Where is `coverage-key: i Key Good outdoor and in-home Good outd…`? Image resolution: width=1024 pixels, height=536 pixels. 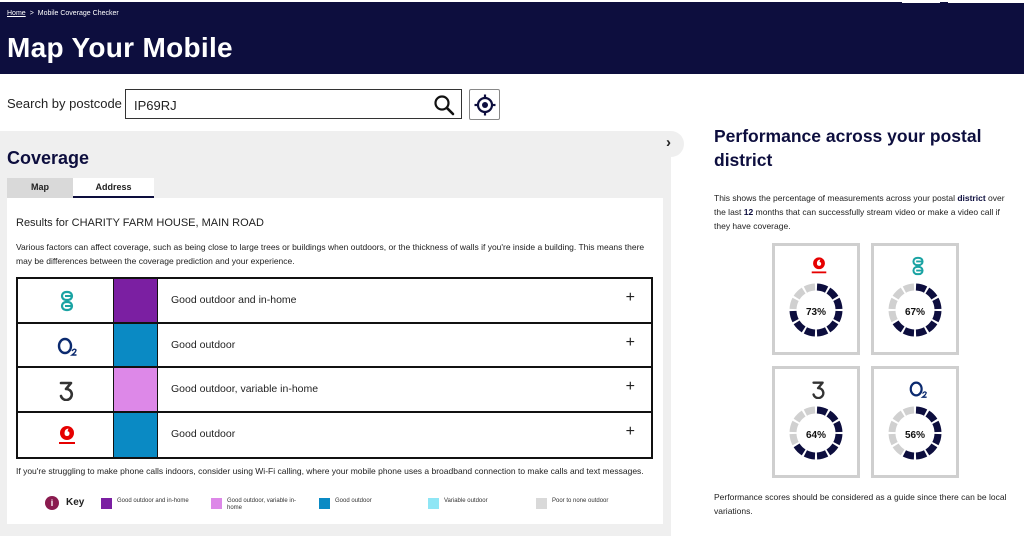 coverage-key: i Key Good outdoor and in-home Good outd… is located at coordinates (355, 506).